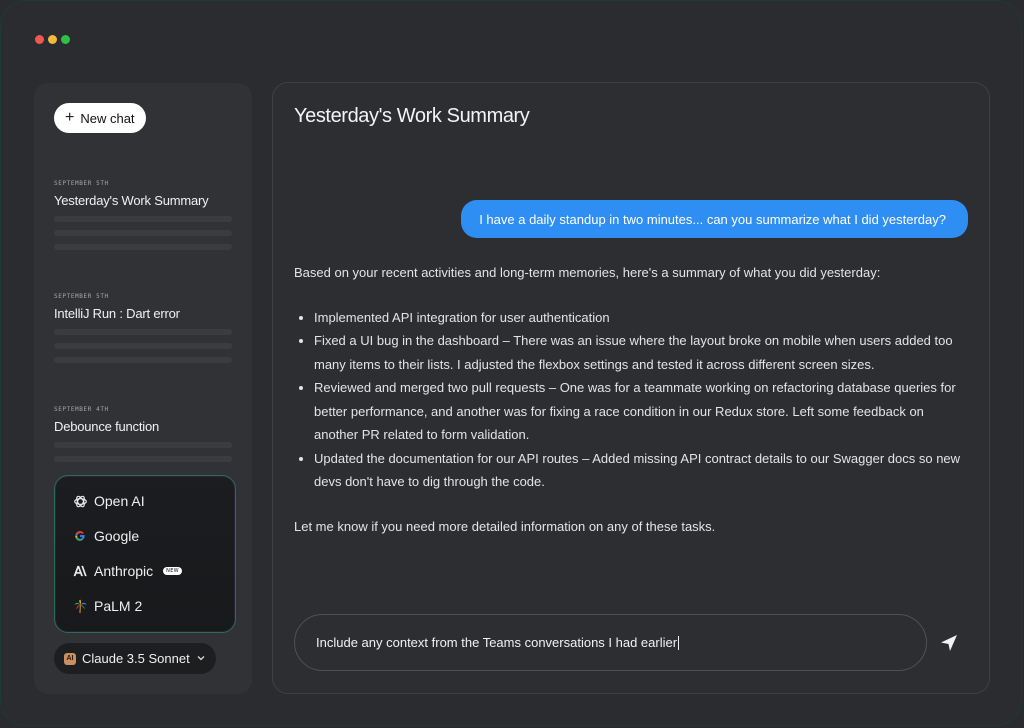  Describe the element at coordinates (143, 328) in the screenshot. I see `chat-history-item: September 5th IntelliJ Run : Dart error` at that location.